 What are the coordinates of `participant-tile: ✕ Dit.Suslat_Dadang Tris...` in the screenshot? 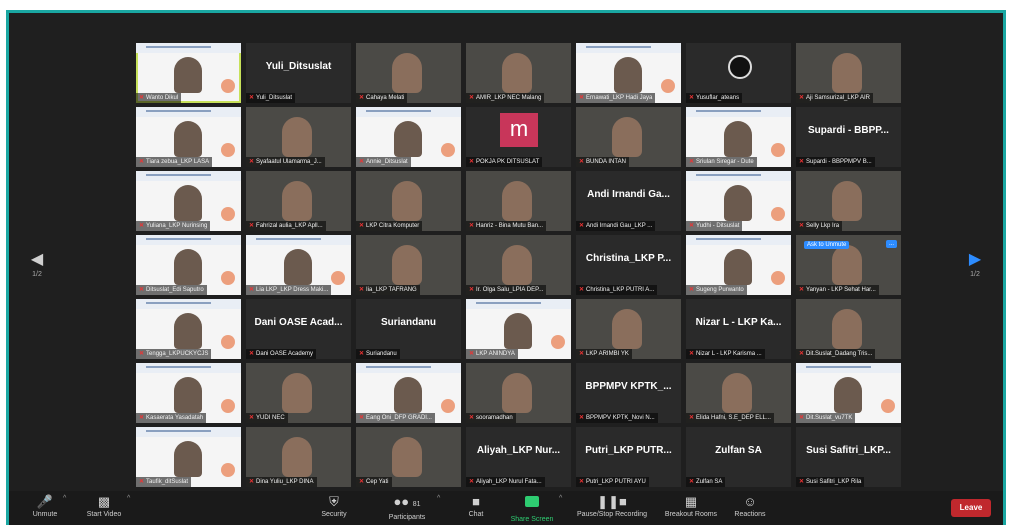 It's located at (848, 329).